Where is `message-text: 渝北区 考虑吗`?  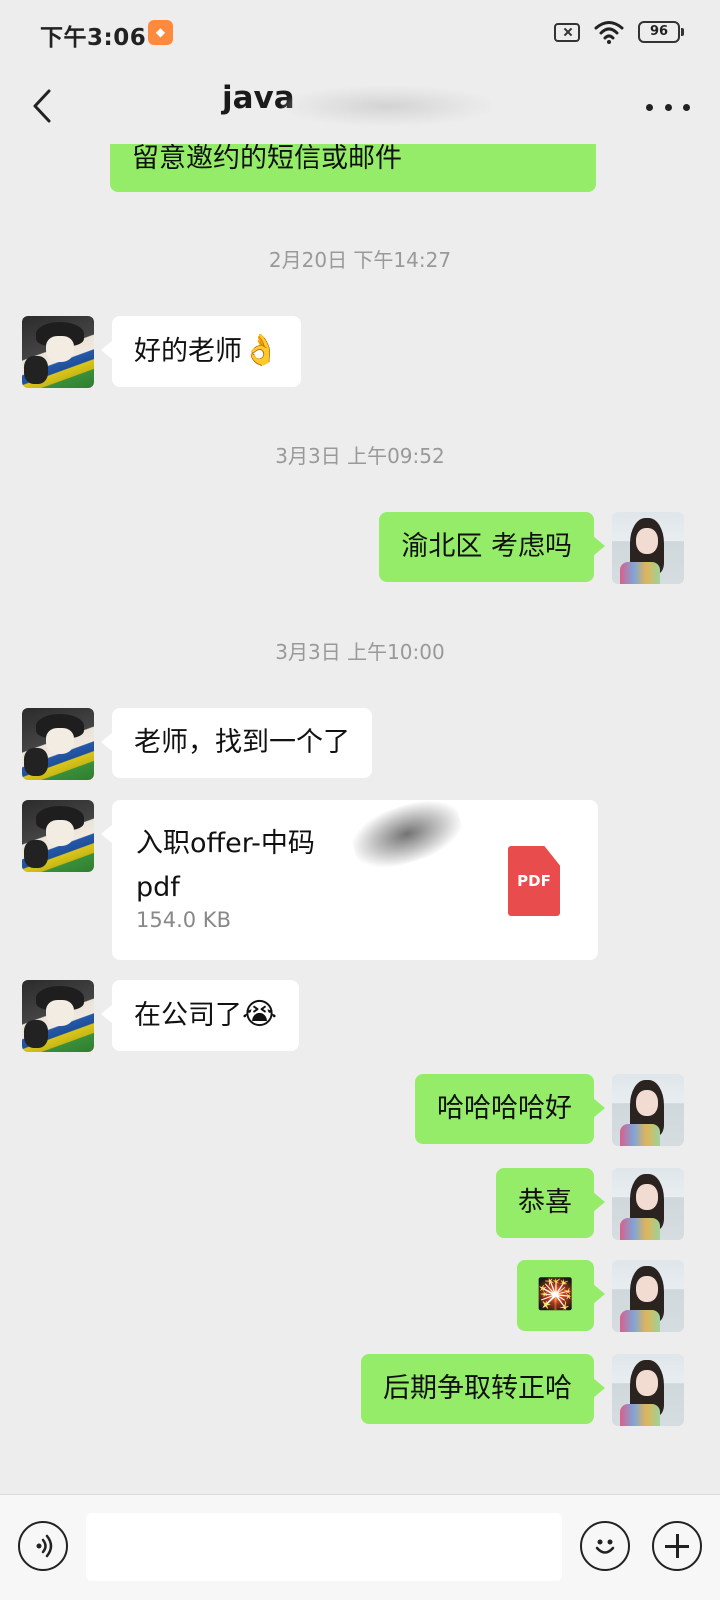
message-text: 渝北区 考虑吗 is located at coordinates (486, 546).